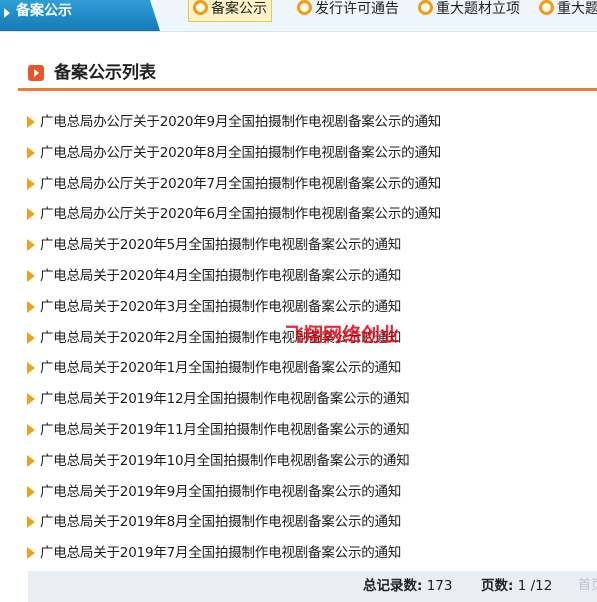  I want to click on list-item: 广电总局关于2020年4月全国拍摄制作电视剧备案公示的通知, so click(310, 275).